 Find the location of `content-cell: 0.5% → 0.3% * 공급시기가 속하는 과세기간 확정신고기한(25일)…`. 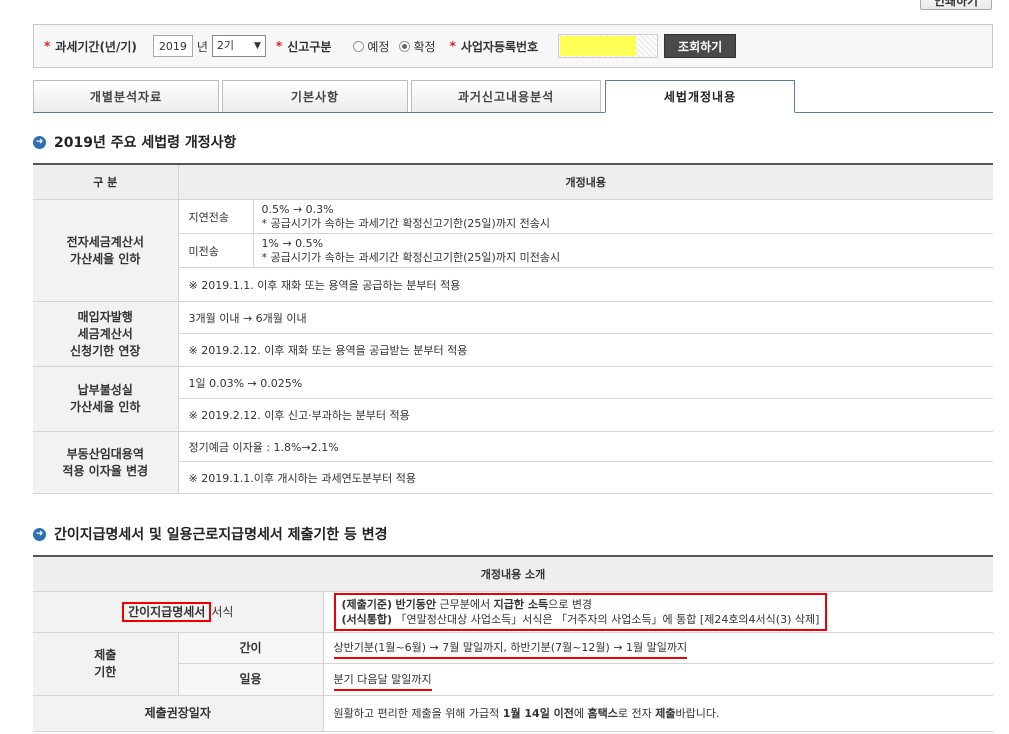

content-cell: 0.5% → 0.3% * 공급시기가 속하는 과세기간 확정신고기한(25일)… is located at coordinates (623, 216).